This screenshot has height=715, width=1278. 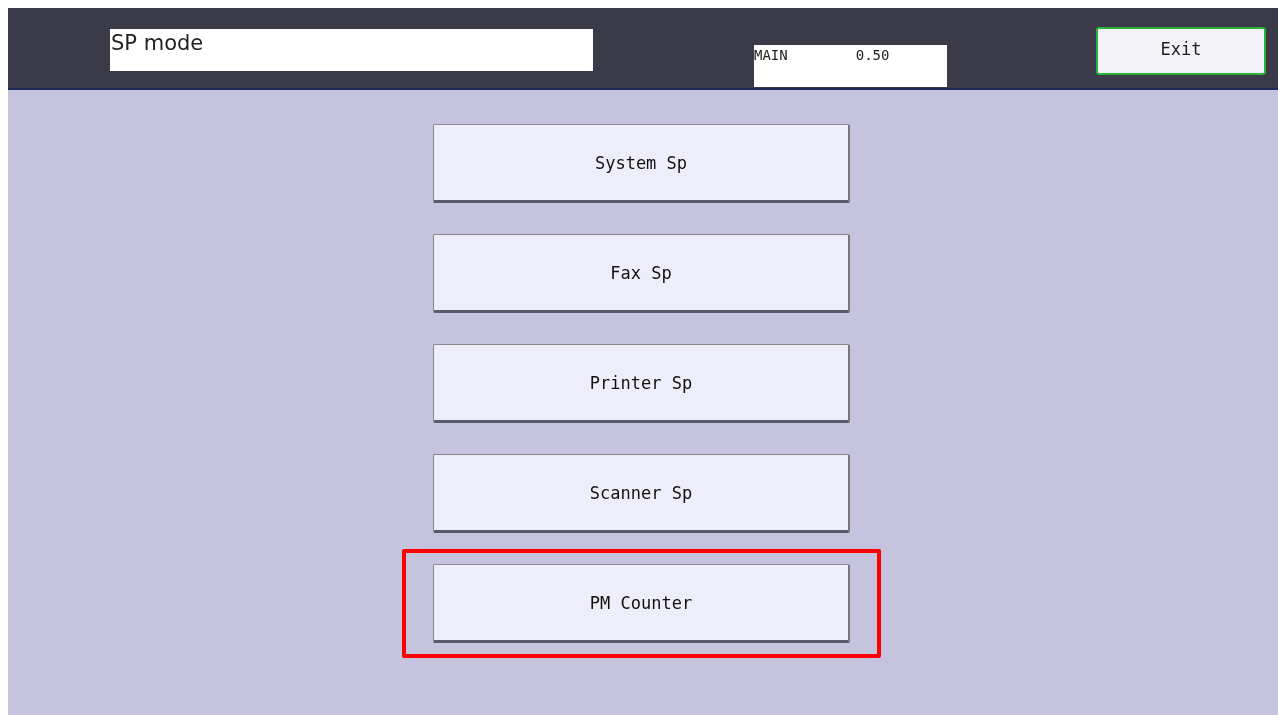 What do you see at coordinates (872, 56) in the screenshot?
I see `status-value: 0.50` at bounding box center [872, 56].